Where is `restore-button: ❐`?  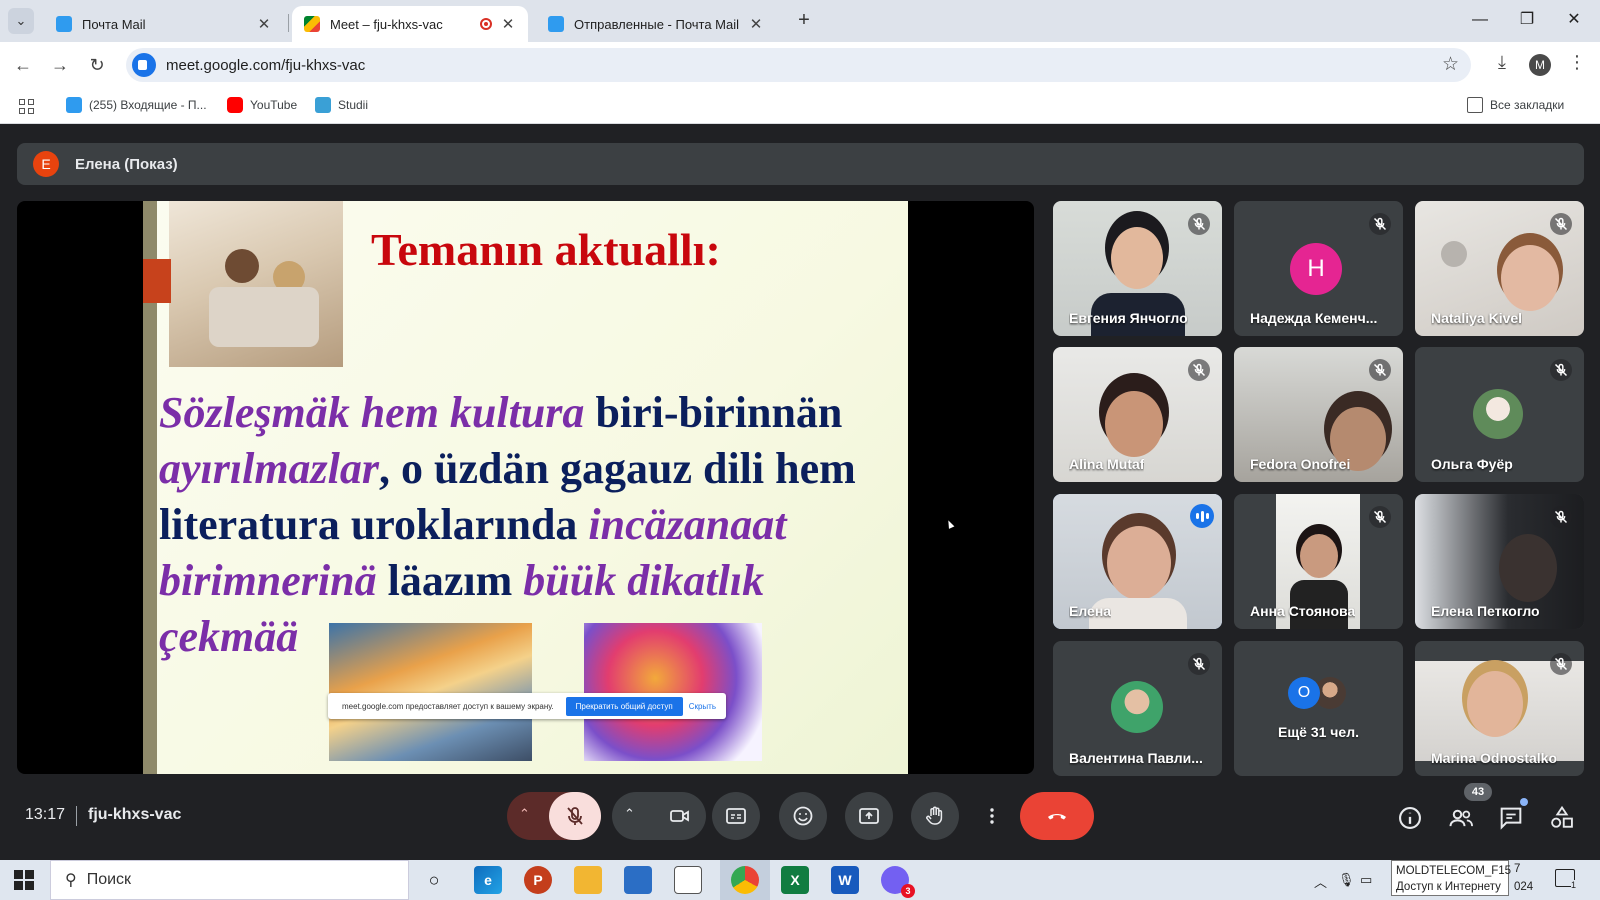 restore-button: ❐ is located at coordinates (1527, 20).